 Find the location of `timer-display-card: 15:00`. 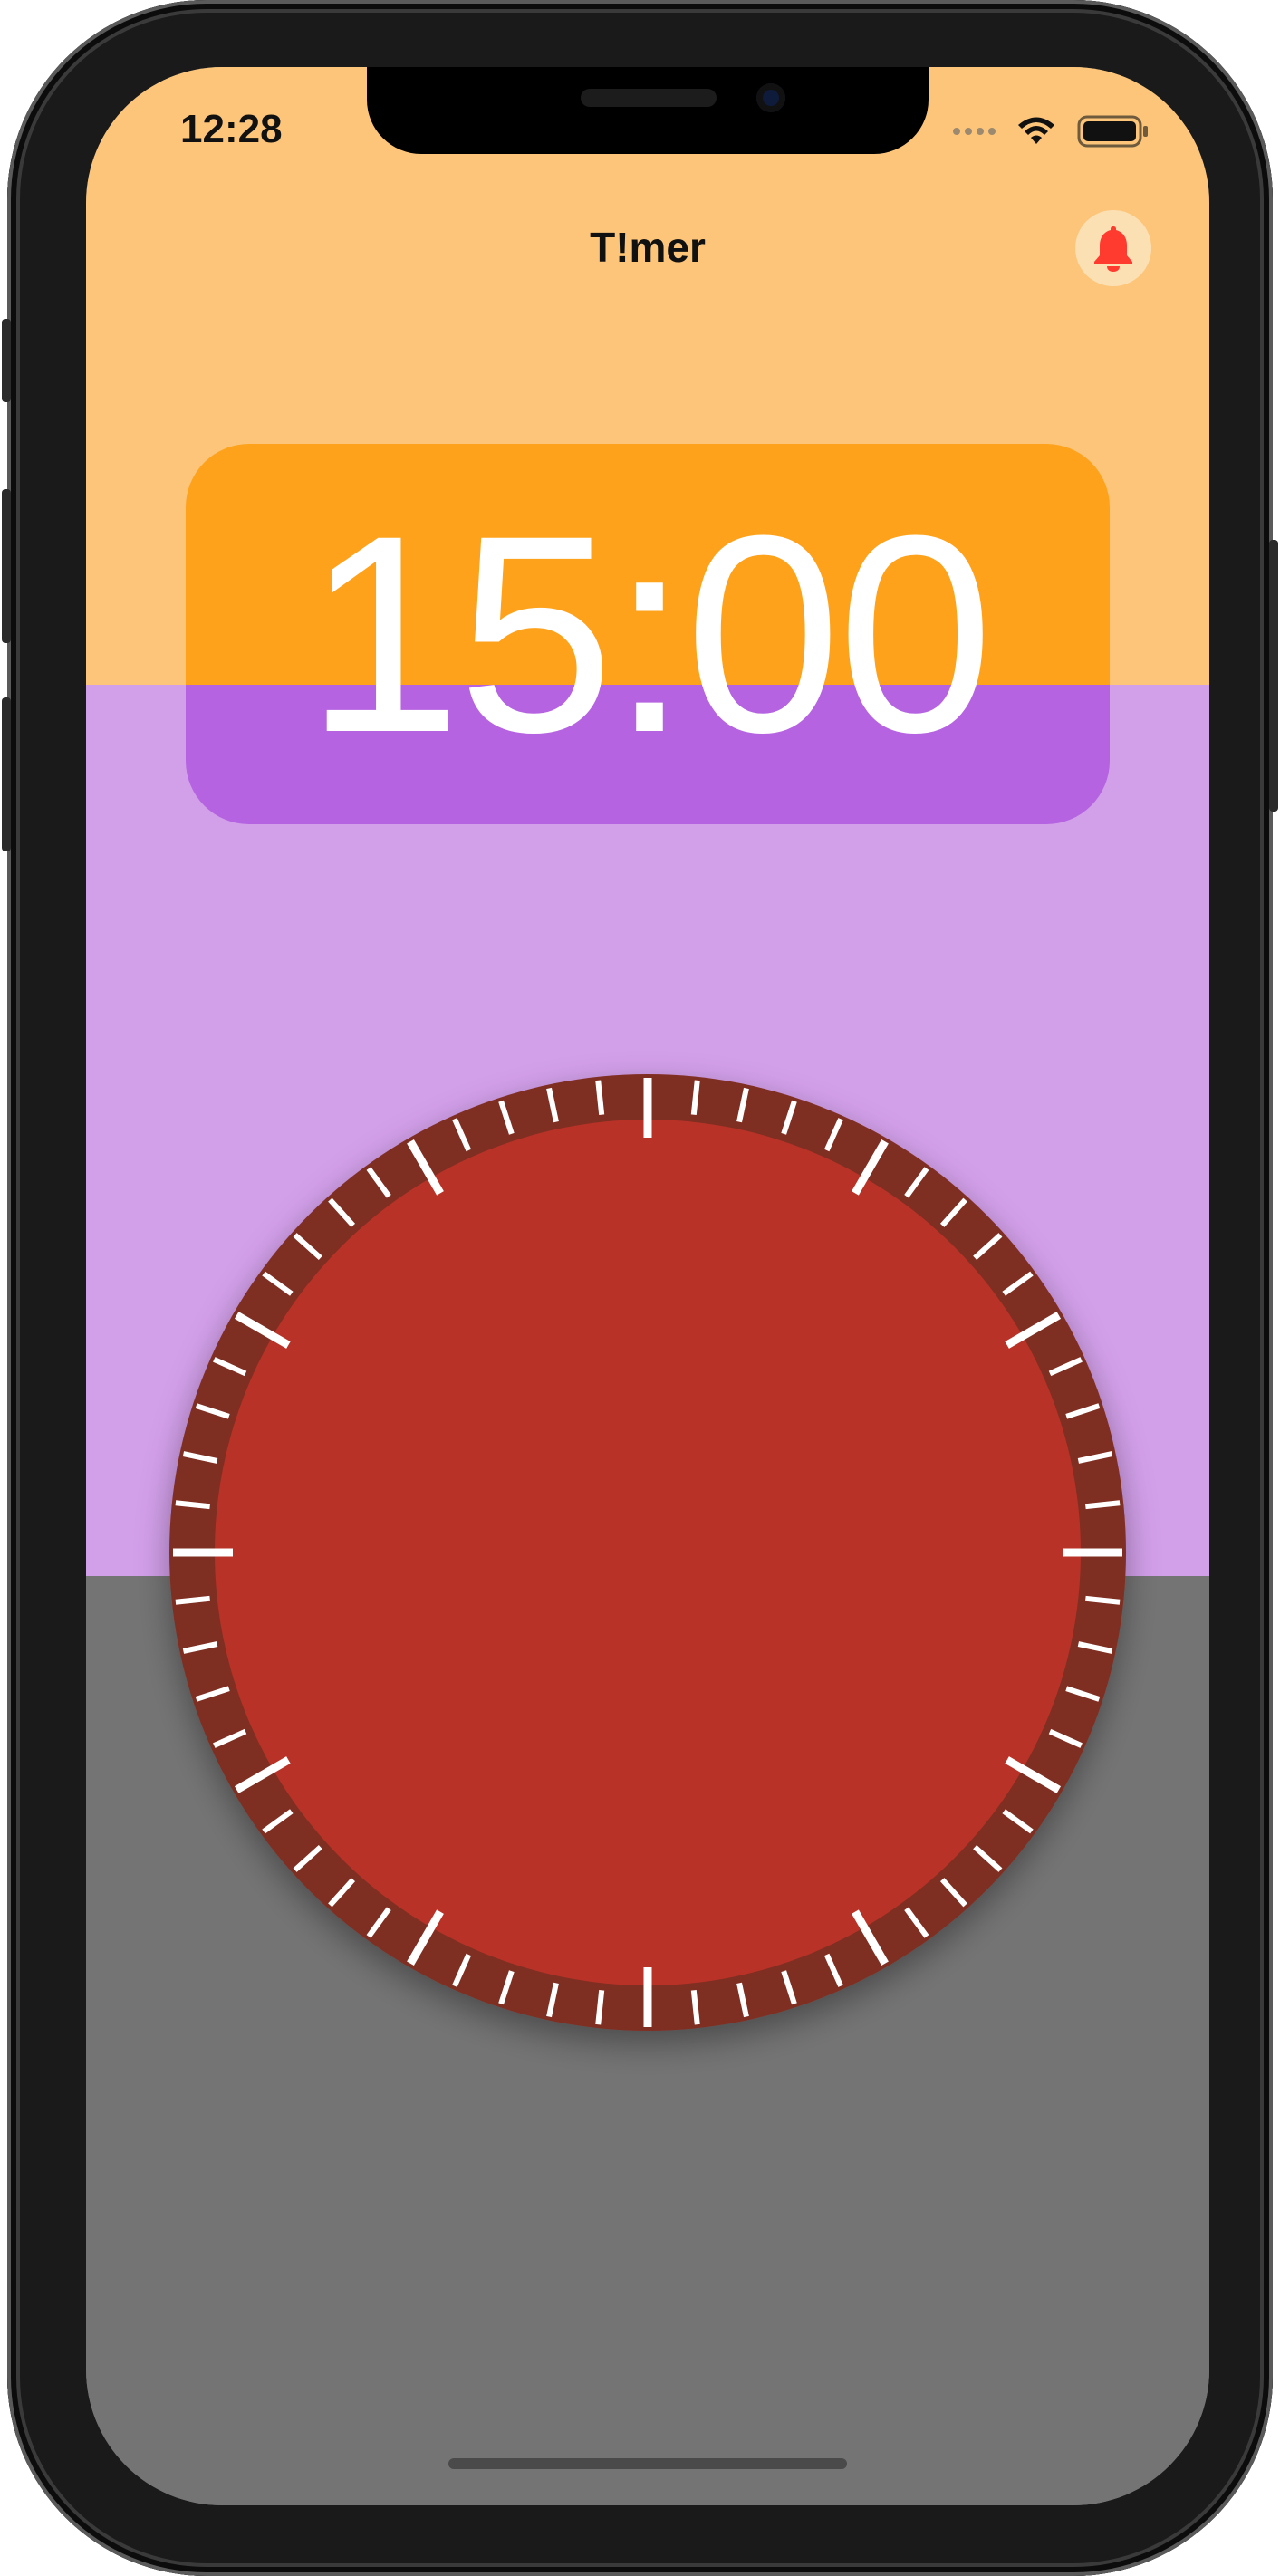

timer-display-card: 15:00 is located at coordinates (648, 634).